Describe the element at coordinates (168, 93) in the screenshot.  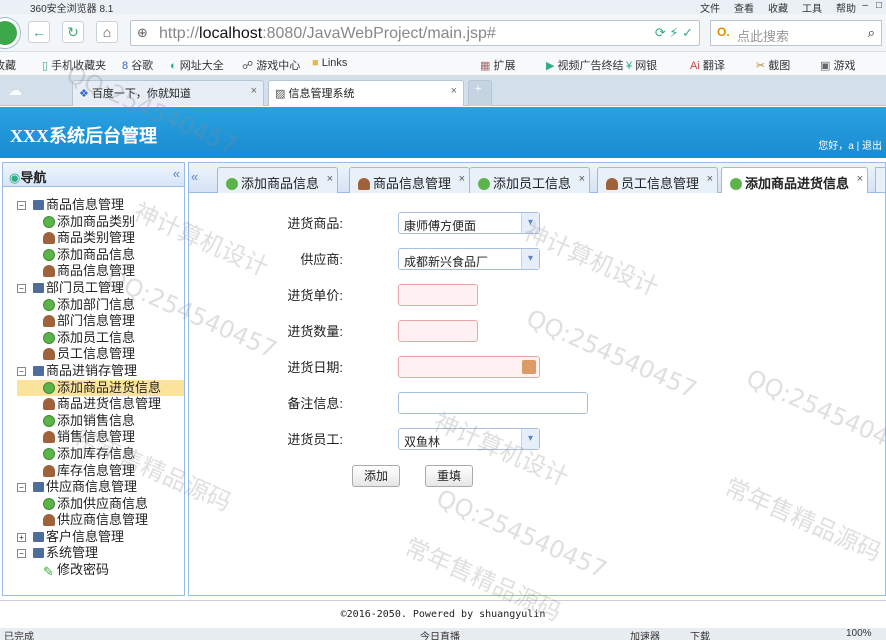
I see `browser-tab-baidu: ❖ 百度一下，你就知道 ×` at that location.